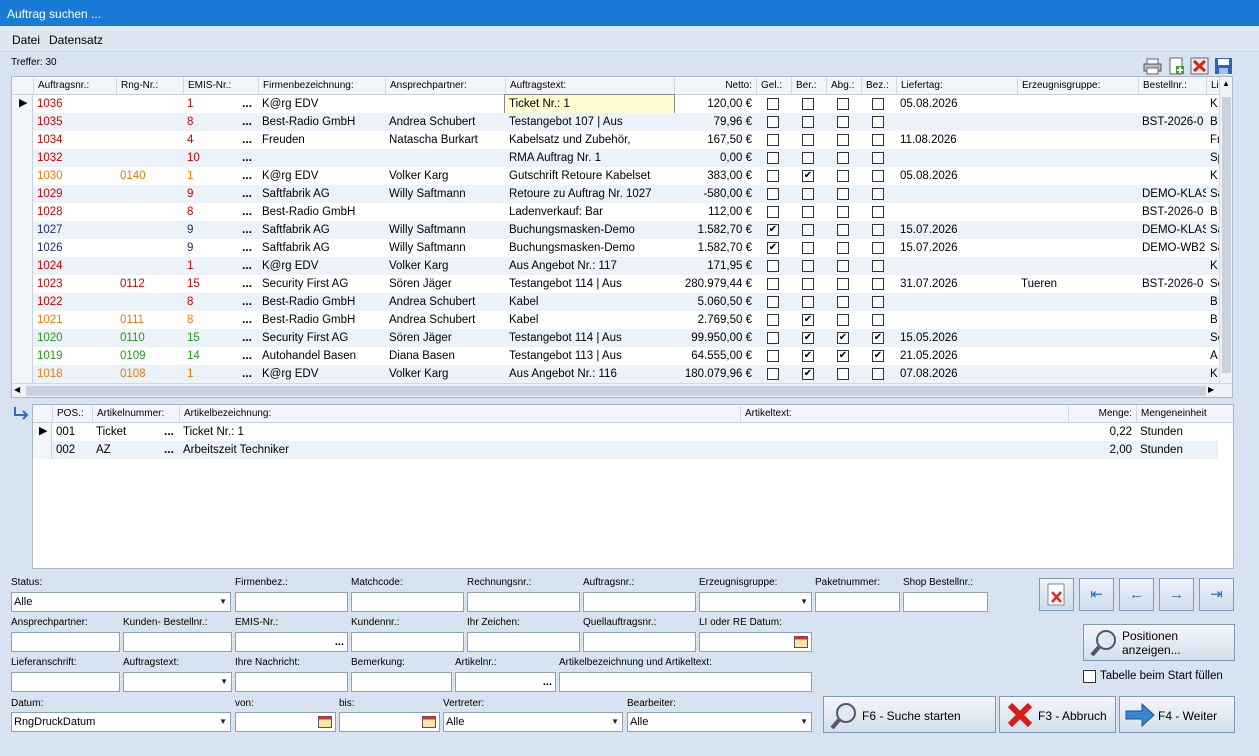  What do you see at coordinates (1056, 594) in the screenshot?
I see `clear-filter-button` at bounding box center [1056, 594].